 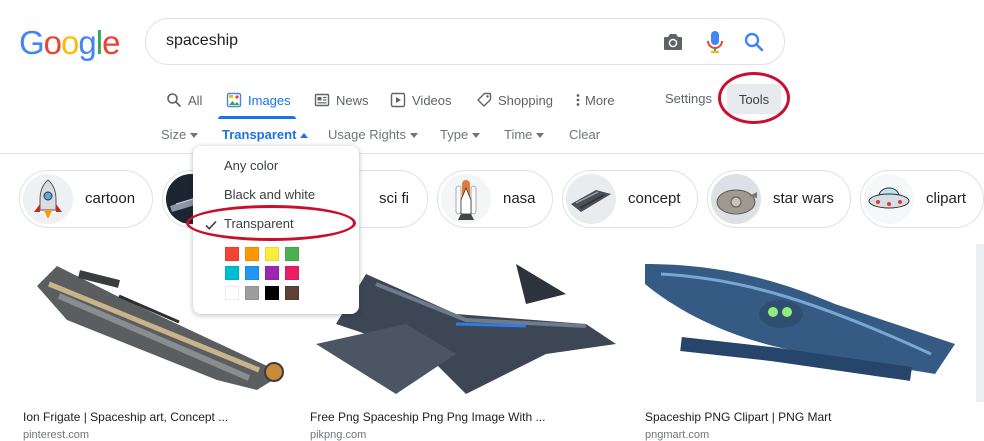 I want to click on chip-concept: concept, so click(x=630, y=199).